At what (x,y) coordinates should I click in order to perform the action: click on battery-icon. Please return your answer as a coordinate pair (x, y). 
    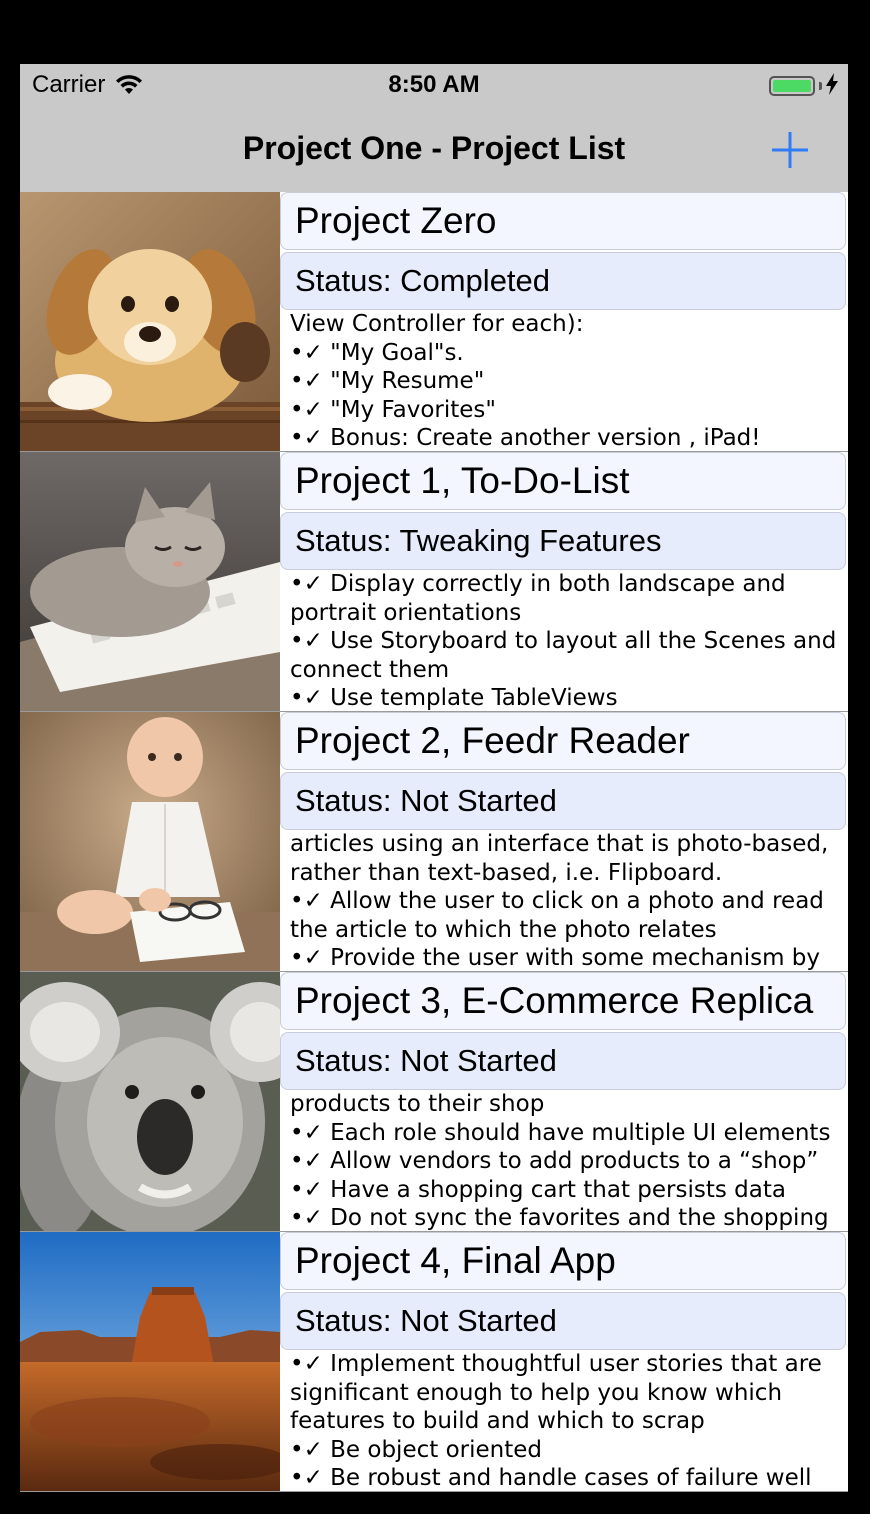
    Looking at the image, I should click on (792, 86).